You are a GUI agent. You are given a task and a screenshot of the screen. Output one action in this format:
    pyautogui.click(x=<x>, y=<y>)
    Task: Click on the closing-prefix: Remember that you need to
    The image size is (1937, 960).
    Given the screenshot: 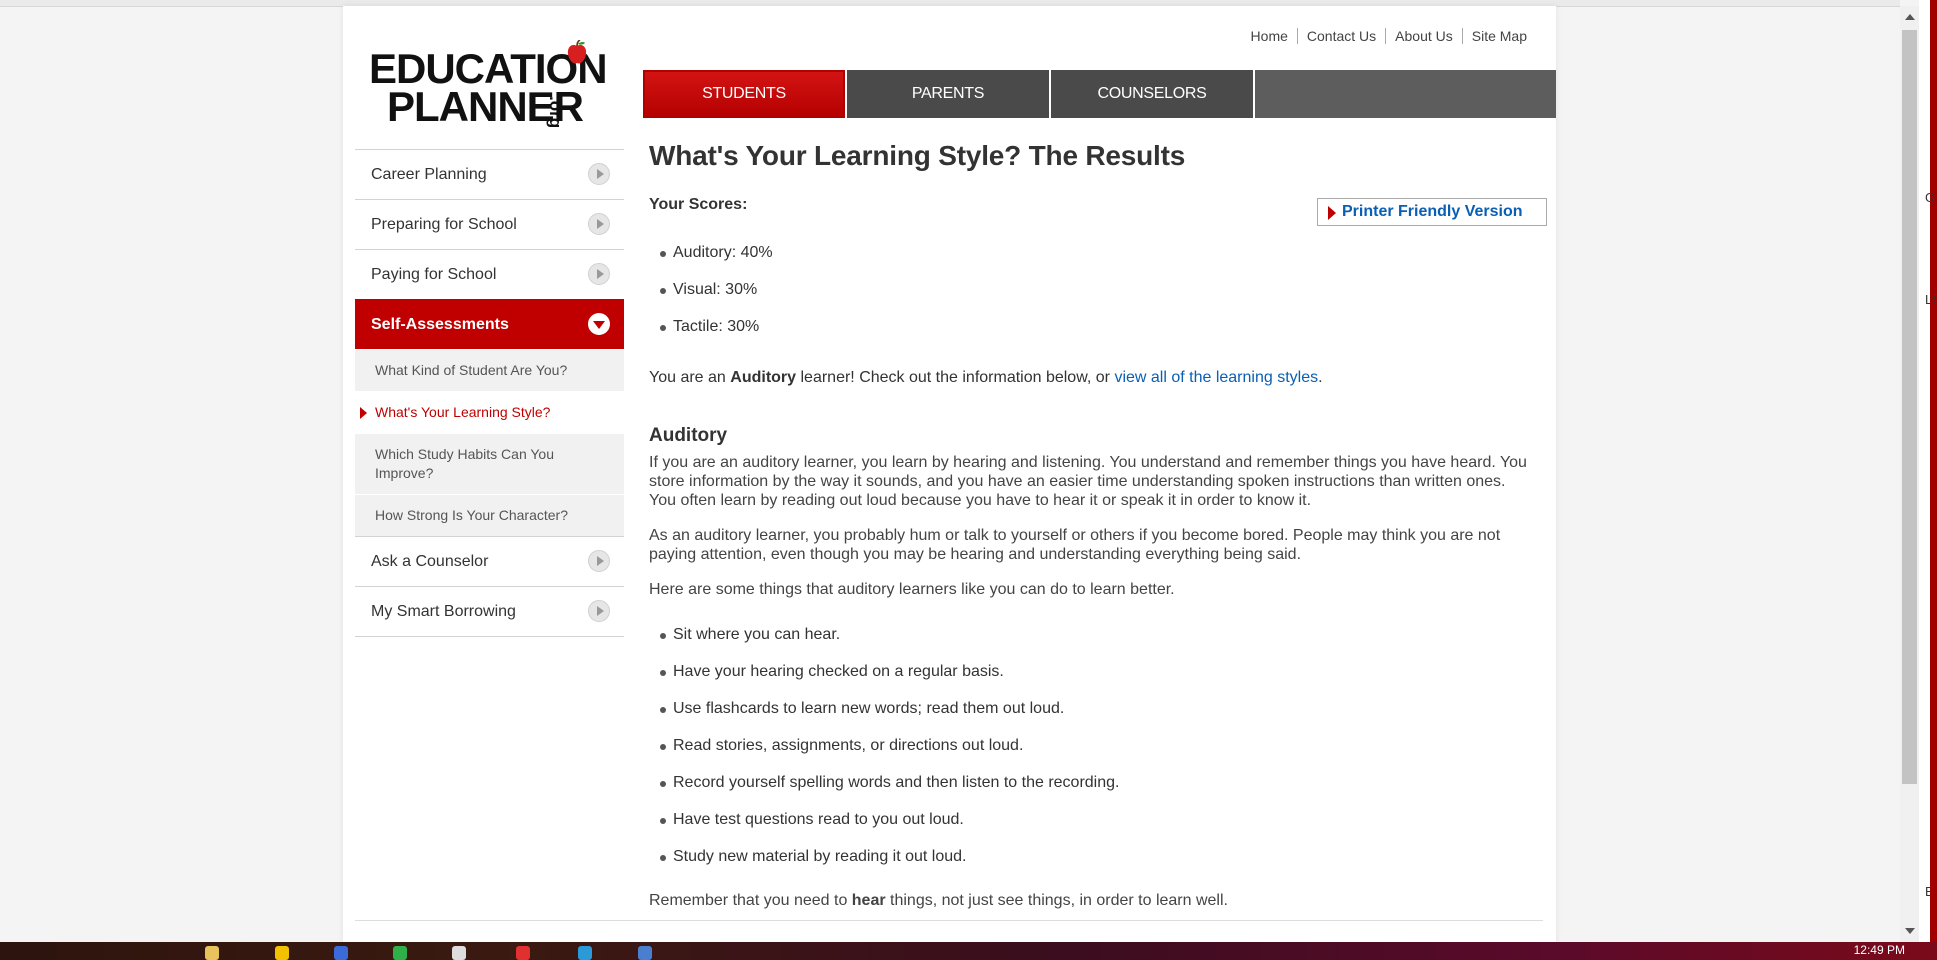 What is the action you would take?
    pyautogui.click(x=750, y=900)
    